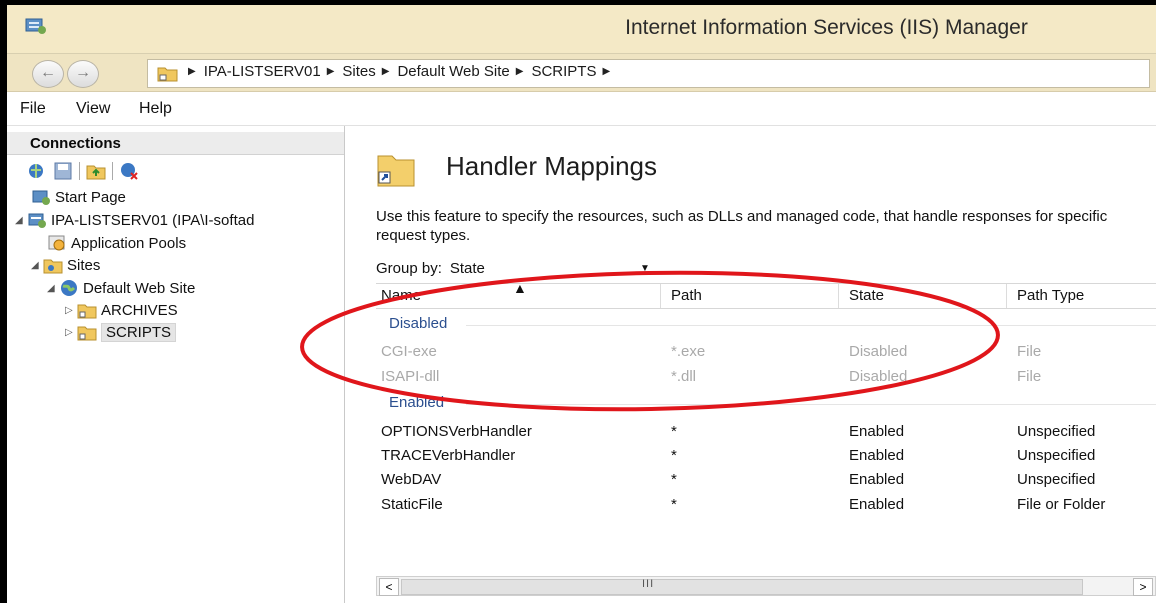 Image resolution: width=1156 pixels, height=603 pixels. What do you see at coordinates (550, 268) in the screenshot?
I see `group-by-select: State ▼` at bounding box center [550, 268].